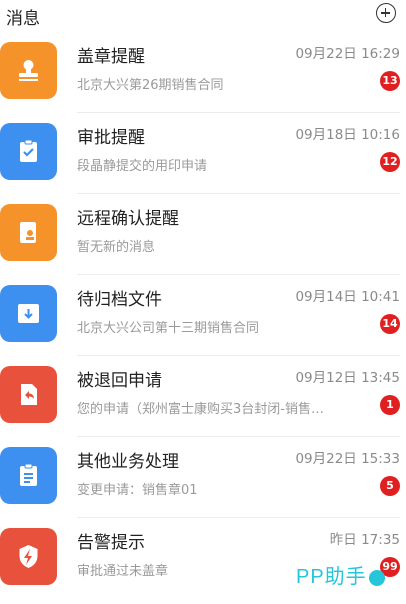 This screenshot has width=406, height=604. What do you see at coordinates (347, 459) in the screenshot?
I see `message-time: 09月22日 15:33` at bounding box center [347, 459].